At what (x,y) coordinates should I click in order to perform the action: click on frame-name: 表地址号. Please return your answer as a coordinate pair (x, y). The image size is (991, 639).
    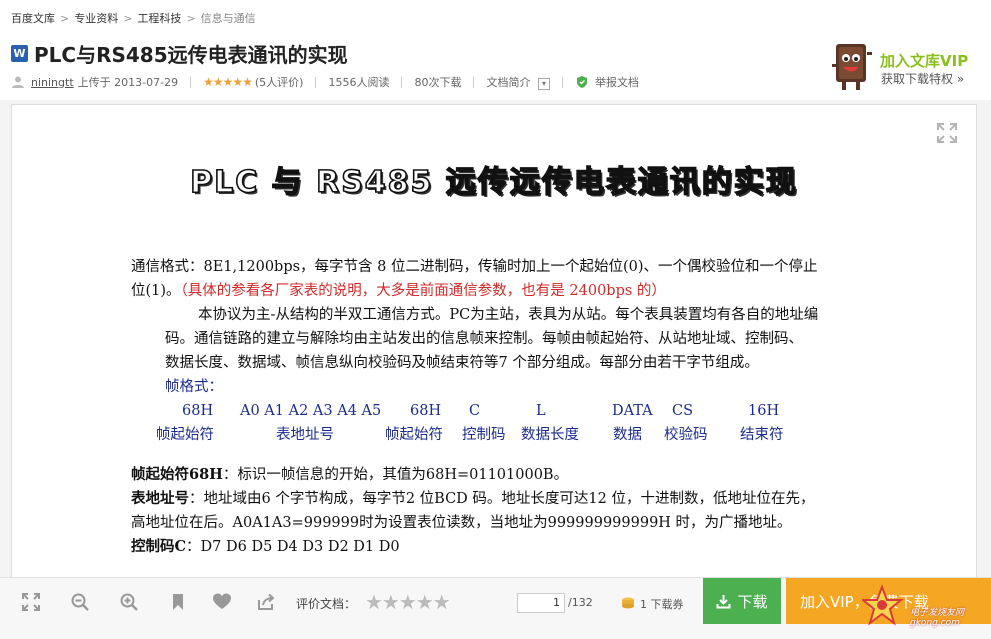
    Looking at the image, I should click on (305, 435).